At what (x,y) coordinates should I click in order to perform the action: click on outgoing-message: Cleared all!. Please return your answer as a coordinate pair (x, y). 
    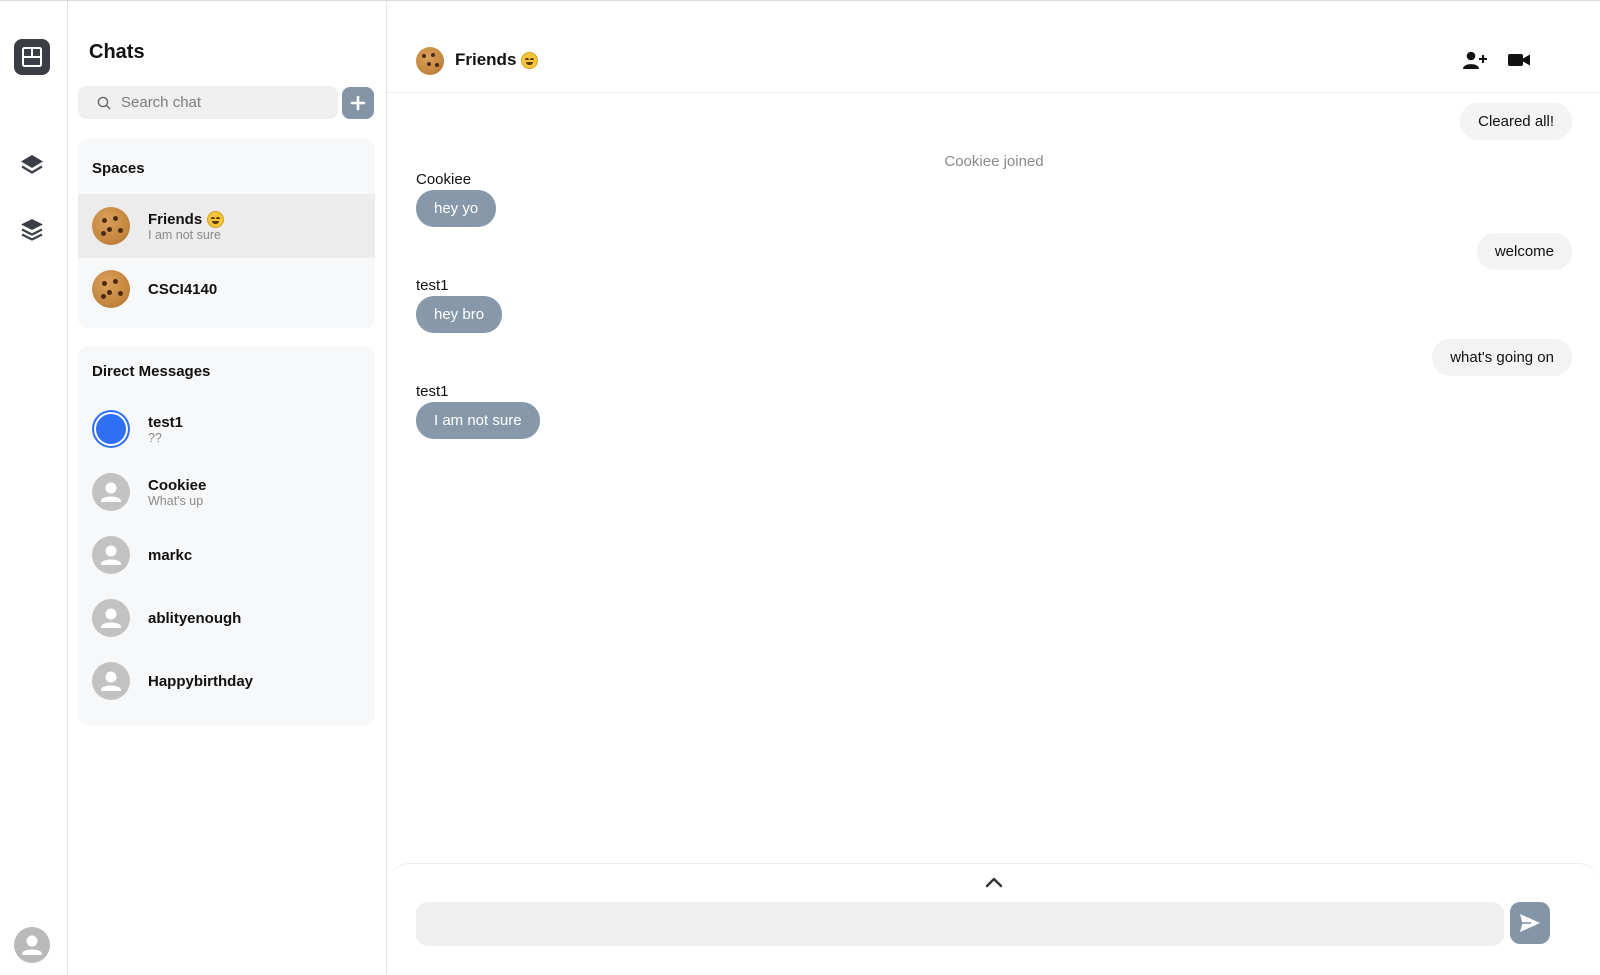
    Looking at the image, I should click on (1516, 121).